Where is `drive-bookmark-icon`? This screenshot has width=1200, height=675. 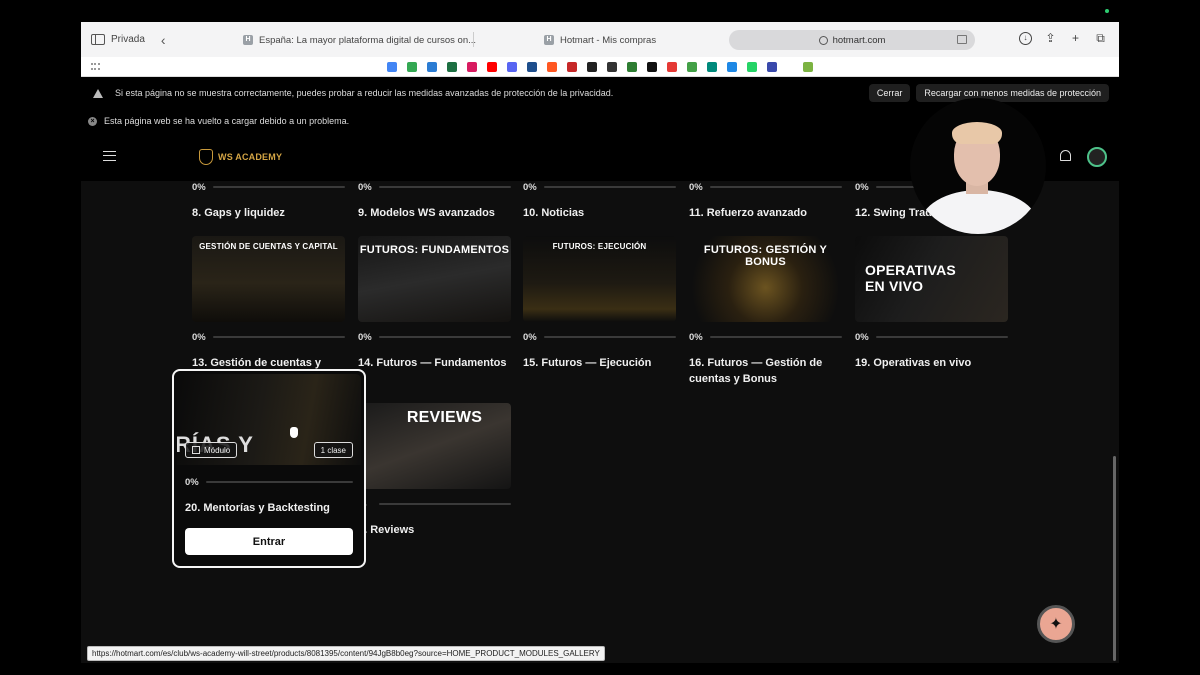
drive-bookmark-icon is located at coordinates (412, 66).